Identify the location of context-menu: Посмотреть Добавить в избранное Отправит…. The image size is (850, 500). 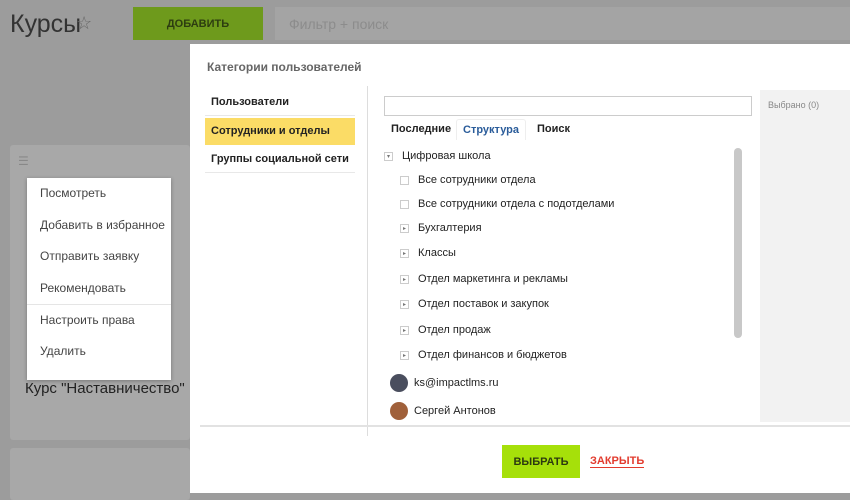
(99, 279).